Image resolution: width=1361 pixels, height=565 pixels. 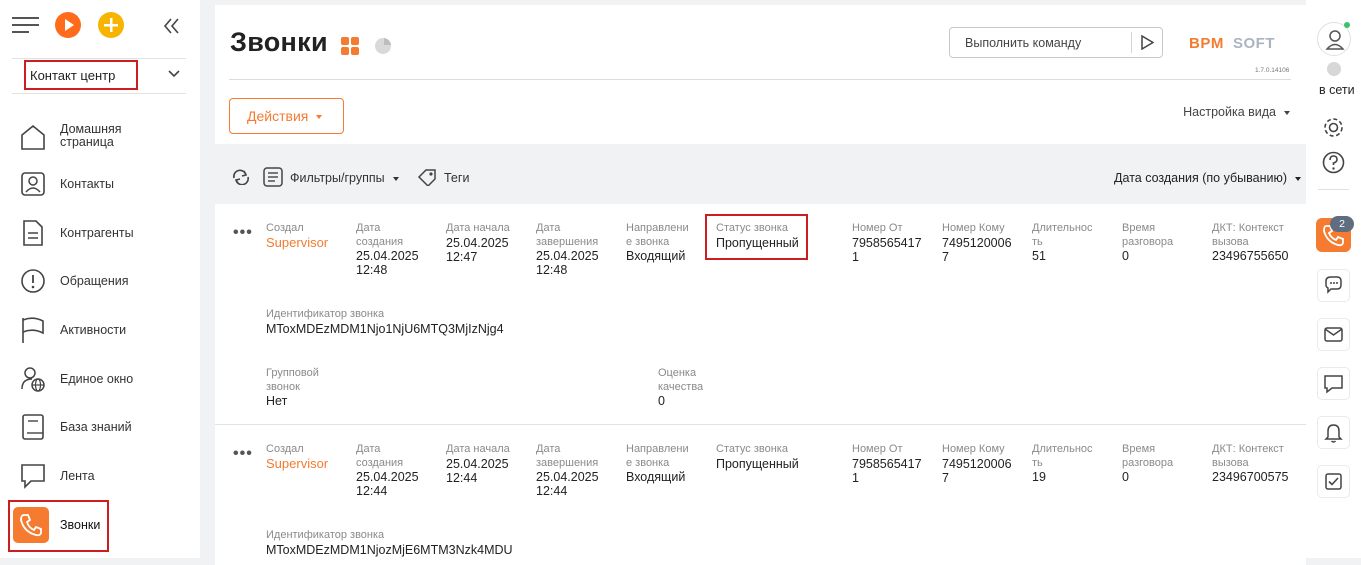 I want to click on run-command-icon, so click(x=1147, y=42).